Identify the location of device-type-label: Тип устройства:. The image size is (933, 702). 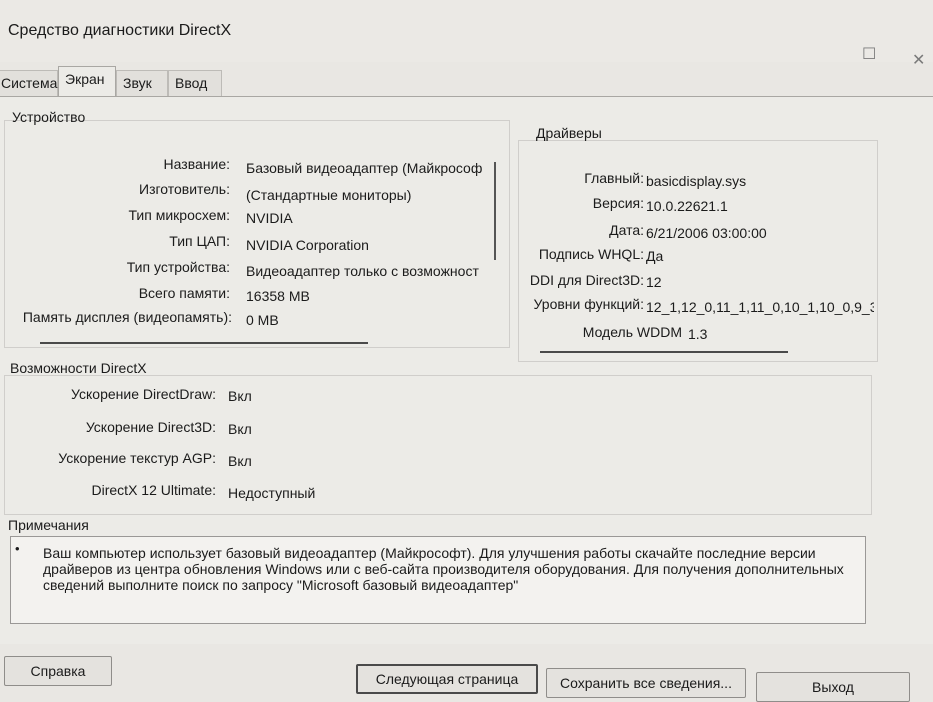
(178, 267).